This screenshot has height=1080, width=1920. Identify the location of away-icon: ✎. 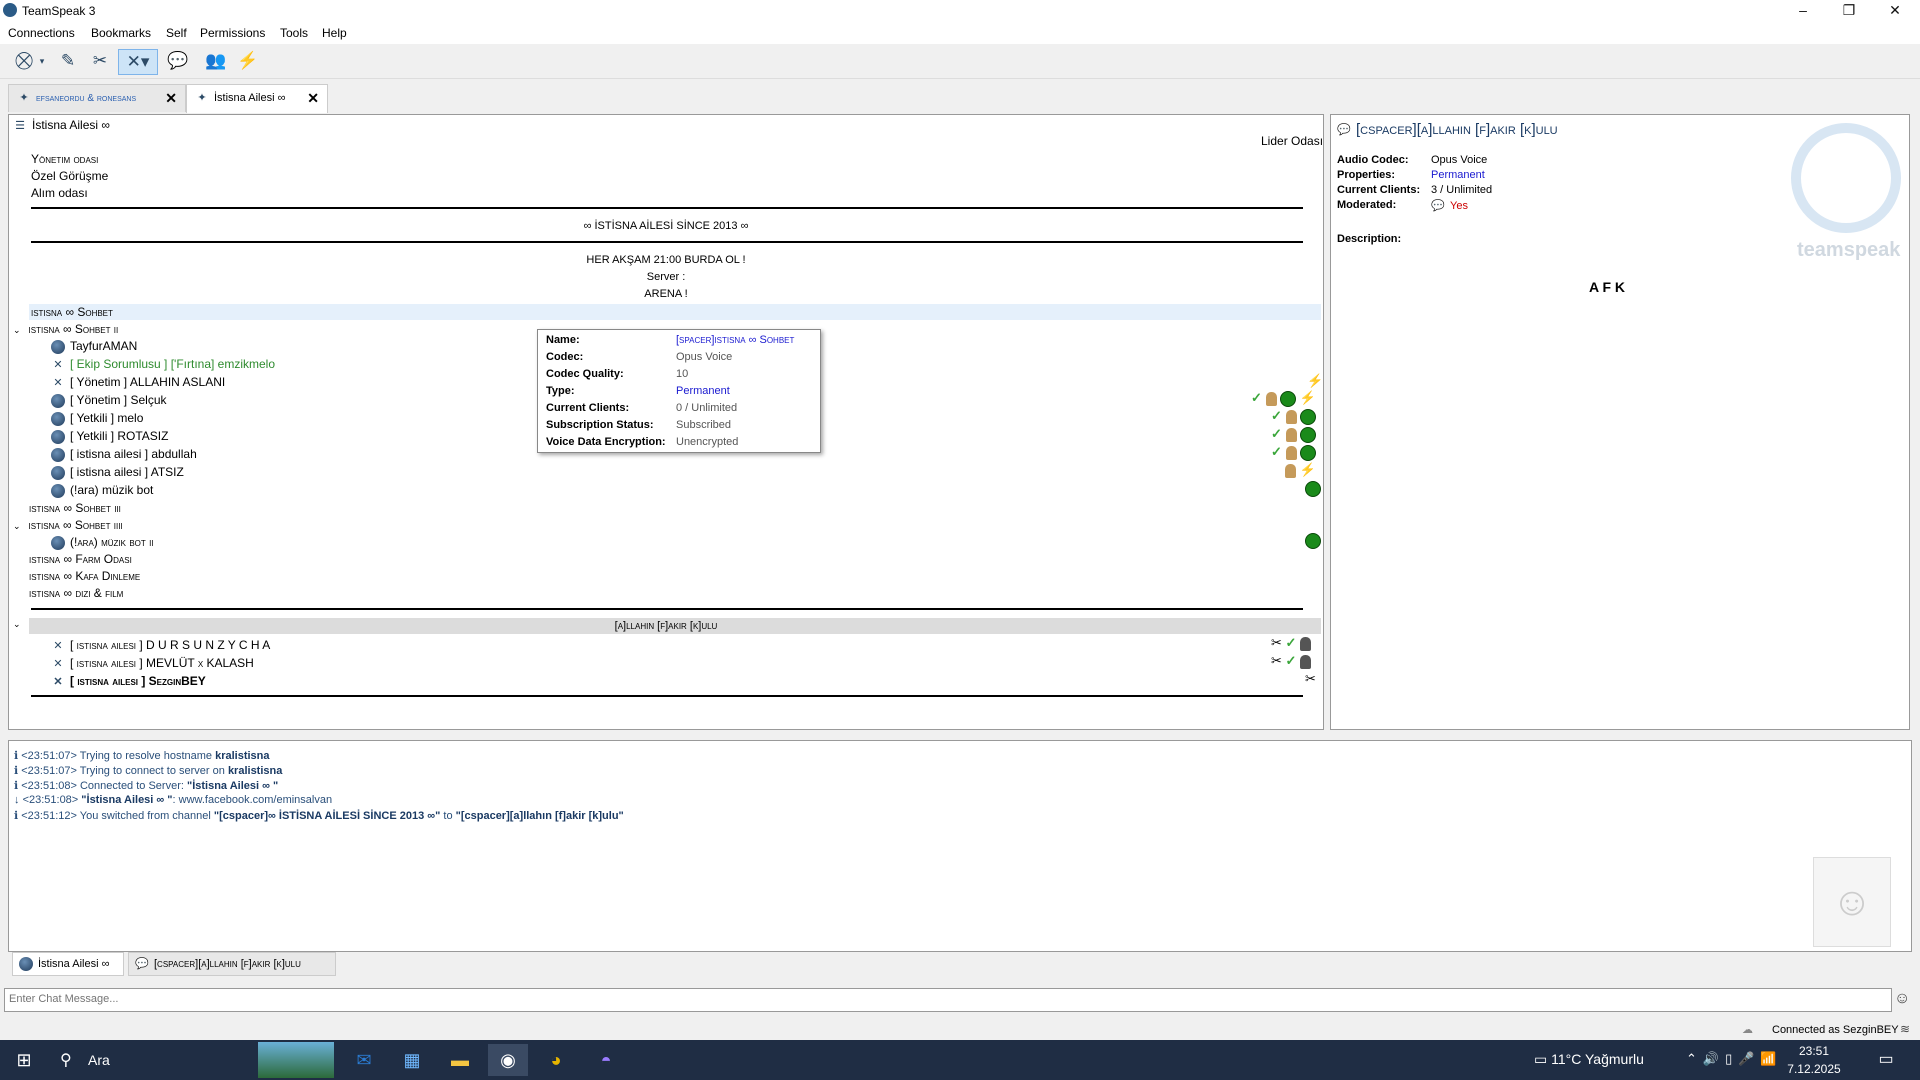
(68, 61).